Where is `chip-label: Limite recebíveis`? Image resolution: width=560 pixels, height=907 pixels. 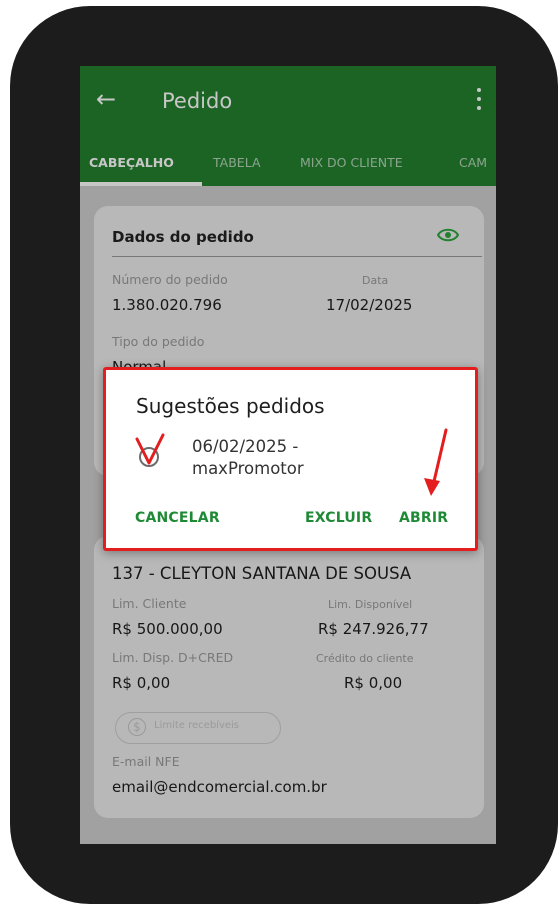
chip-label: Limite recebíveis is located at coordinates (196, 725).